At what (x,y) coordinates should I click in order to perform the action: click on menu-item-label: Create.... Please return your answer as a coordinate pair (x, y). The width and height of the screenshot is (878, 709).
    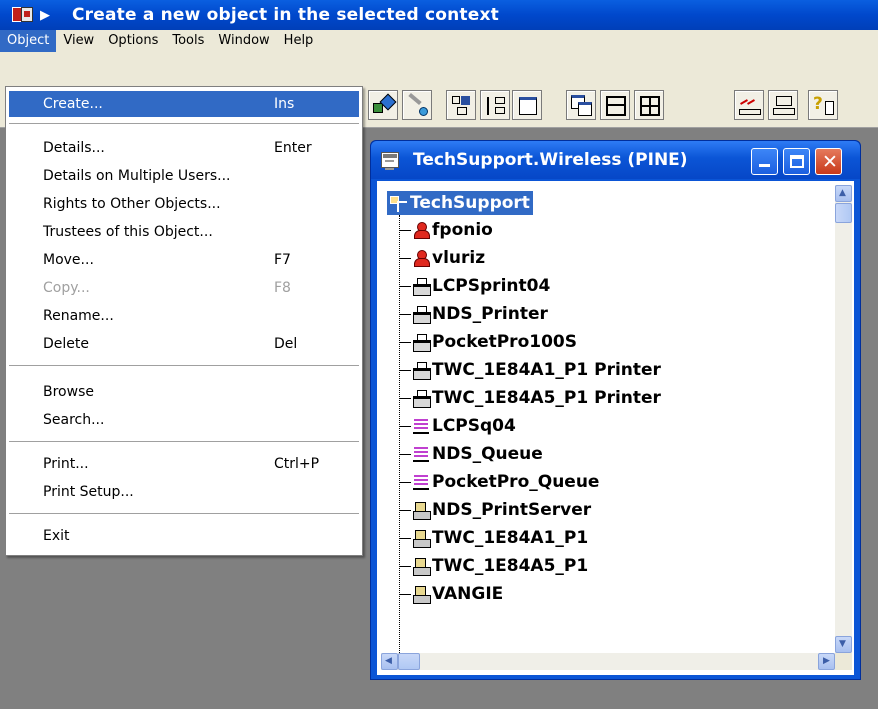
    Looking at the image, I should click on (73, 104).